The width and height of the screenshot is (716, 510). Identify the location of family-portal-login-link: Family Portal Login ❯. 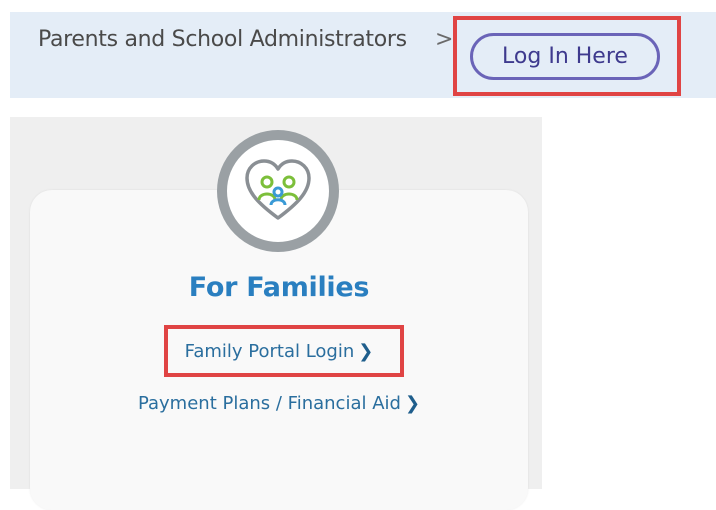
(279, 351).